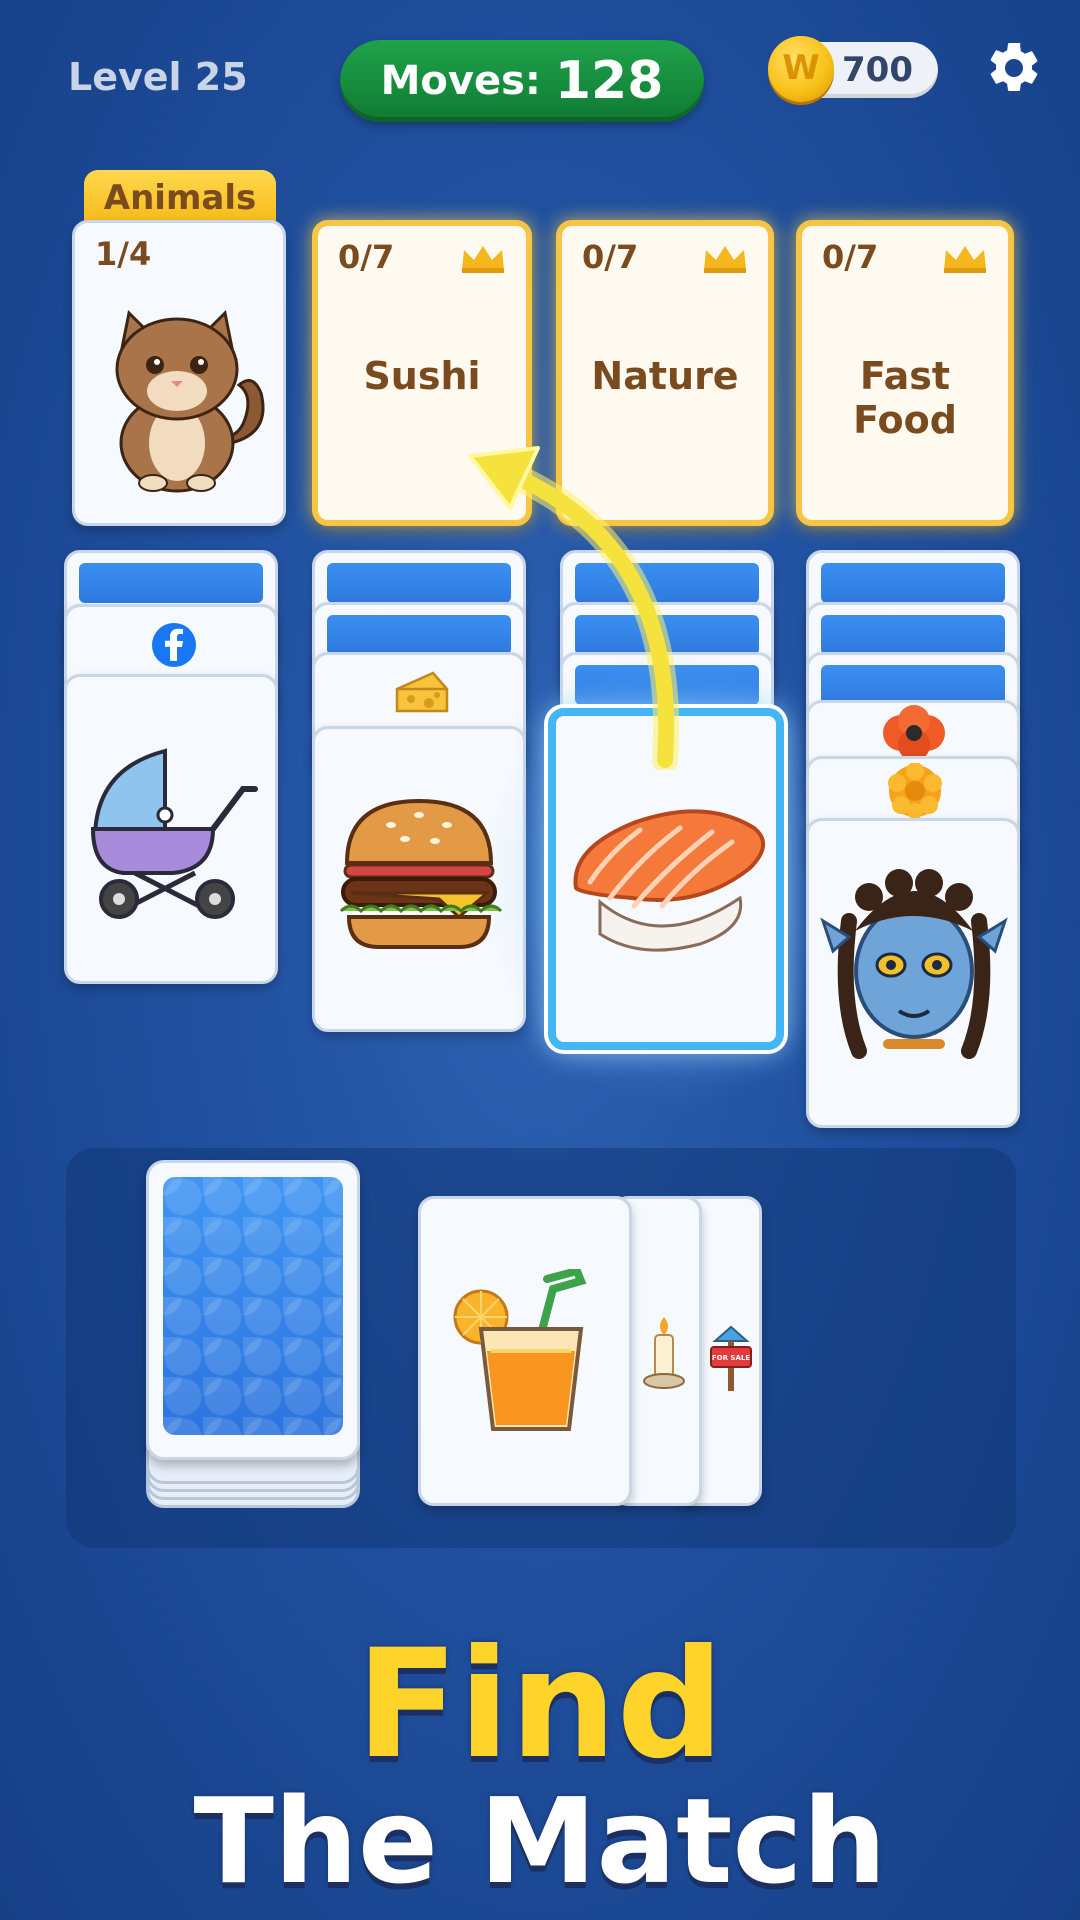 This screenshot has height=1920, width=1080. What do you see at coordinates (914, 964) in the screenshot?
I see `avatar-face-icon` at bounding box center [914, 964].